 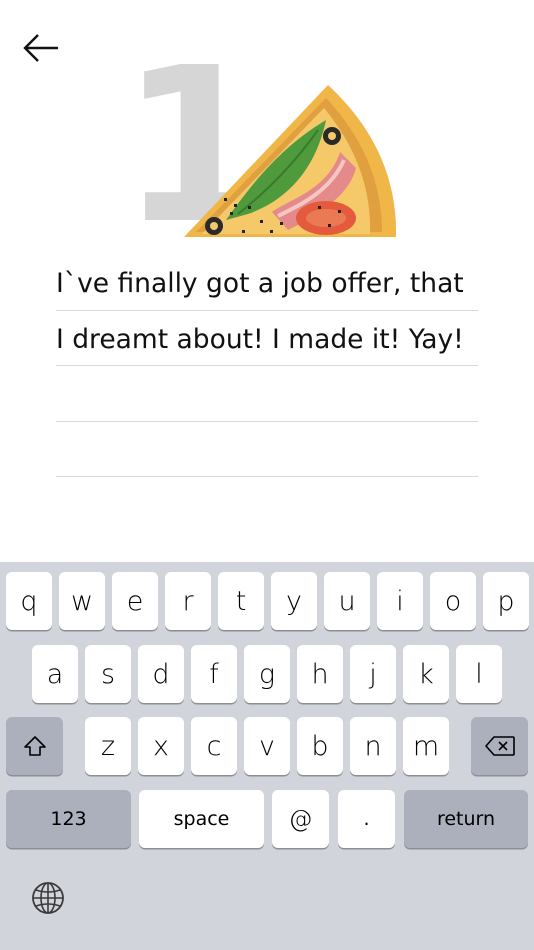 I want to click on key-w: w, so click(x=82, y=601).